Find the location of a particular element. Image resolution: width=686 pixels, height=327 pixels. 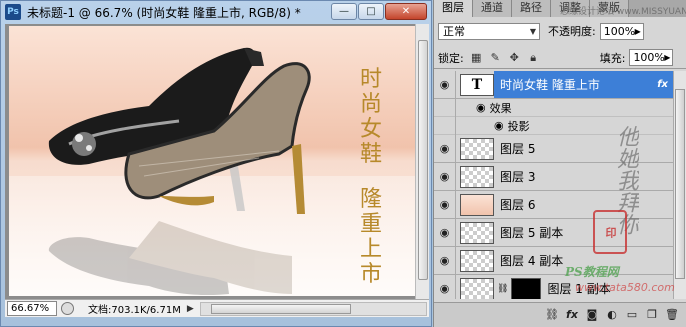

layer-name: 图层 3 is located at coordinates (518, 177).